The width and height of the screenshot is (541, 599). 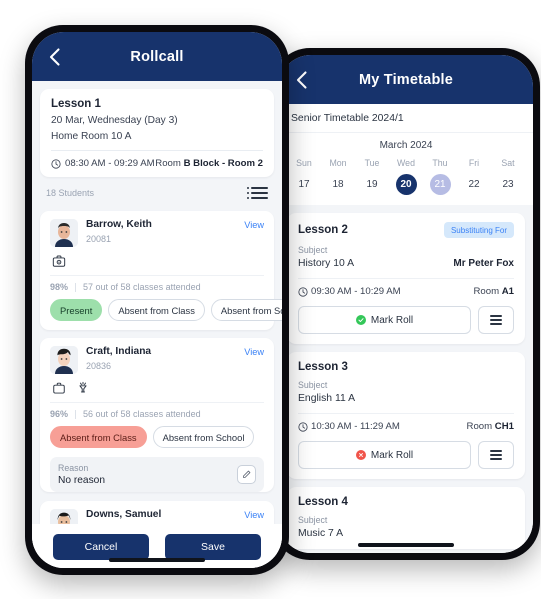 I want to click on attendance-percent: 96%, so click(x=59, y=414).